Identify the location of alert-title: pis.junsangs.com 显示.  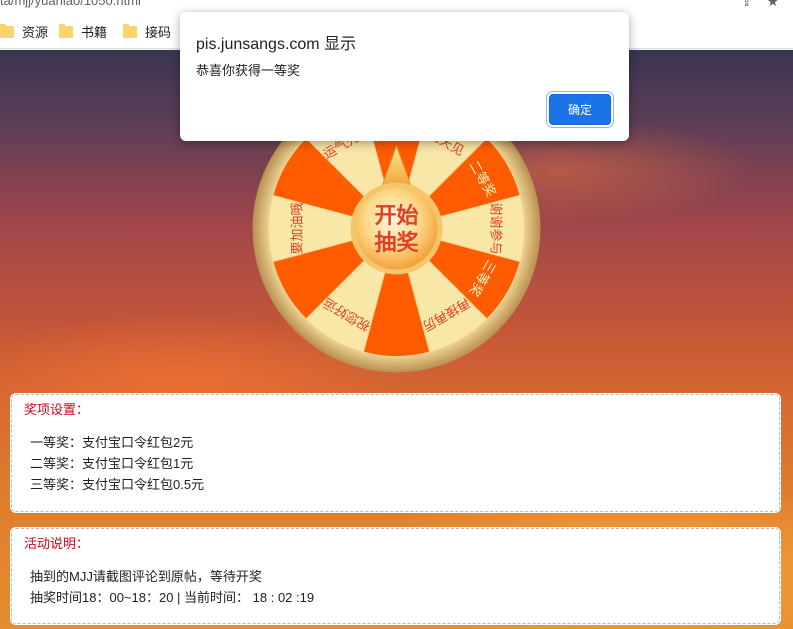
(276, 44).